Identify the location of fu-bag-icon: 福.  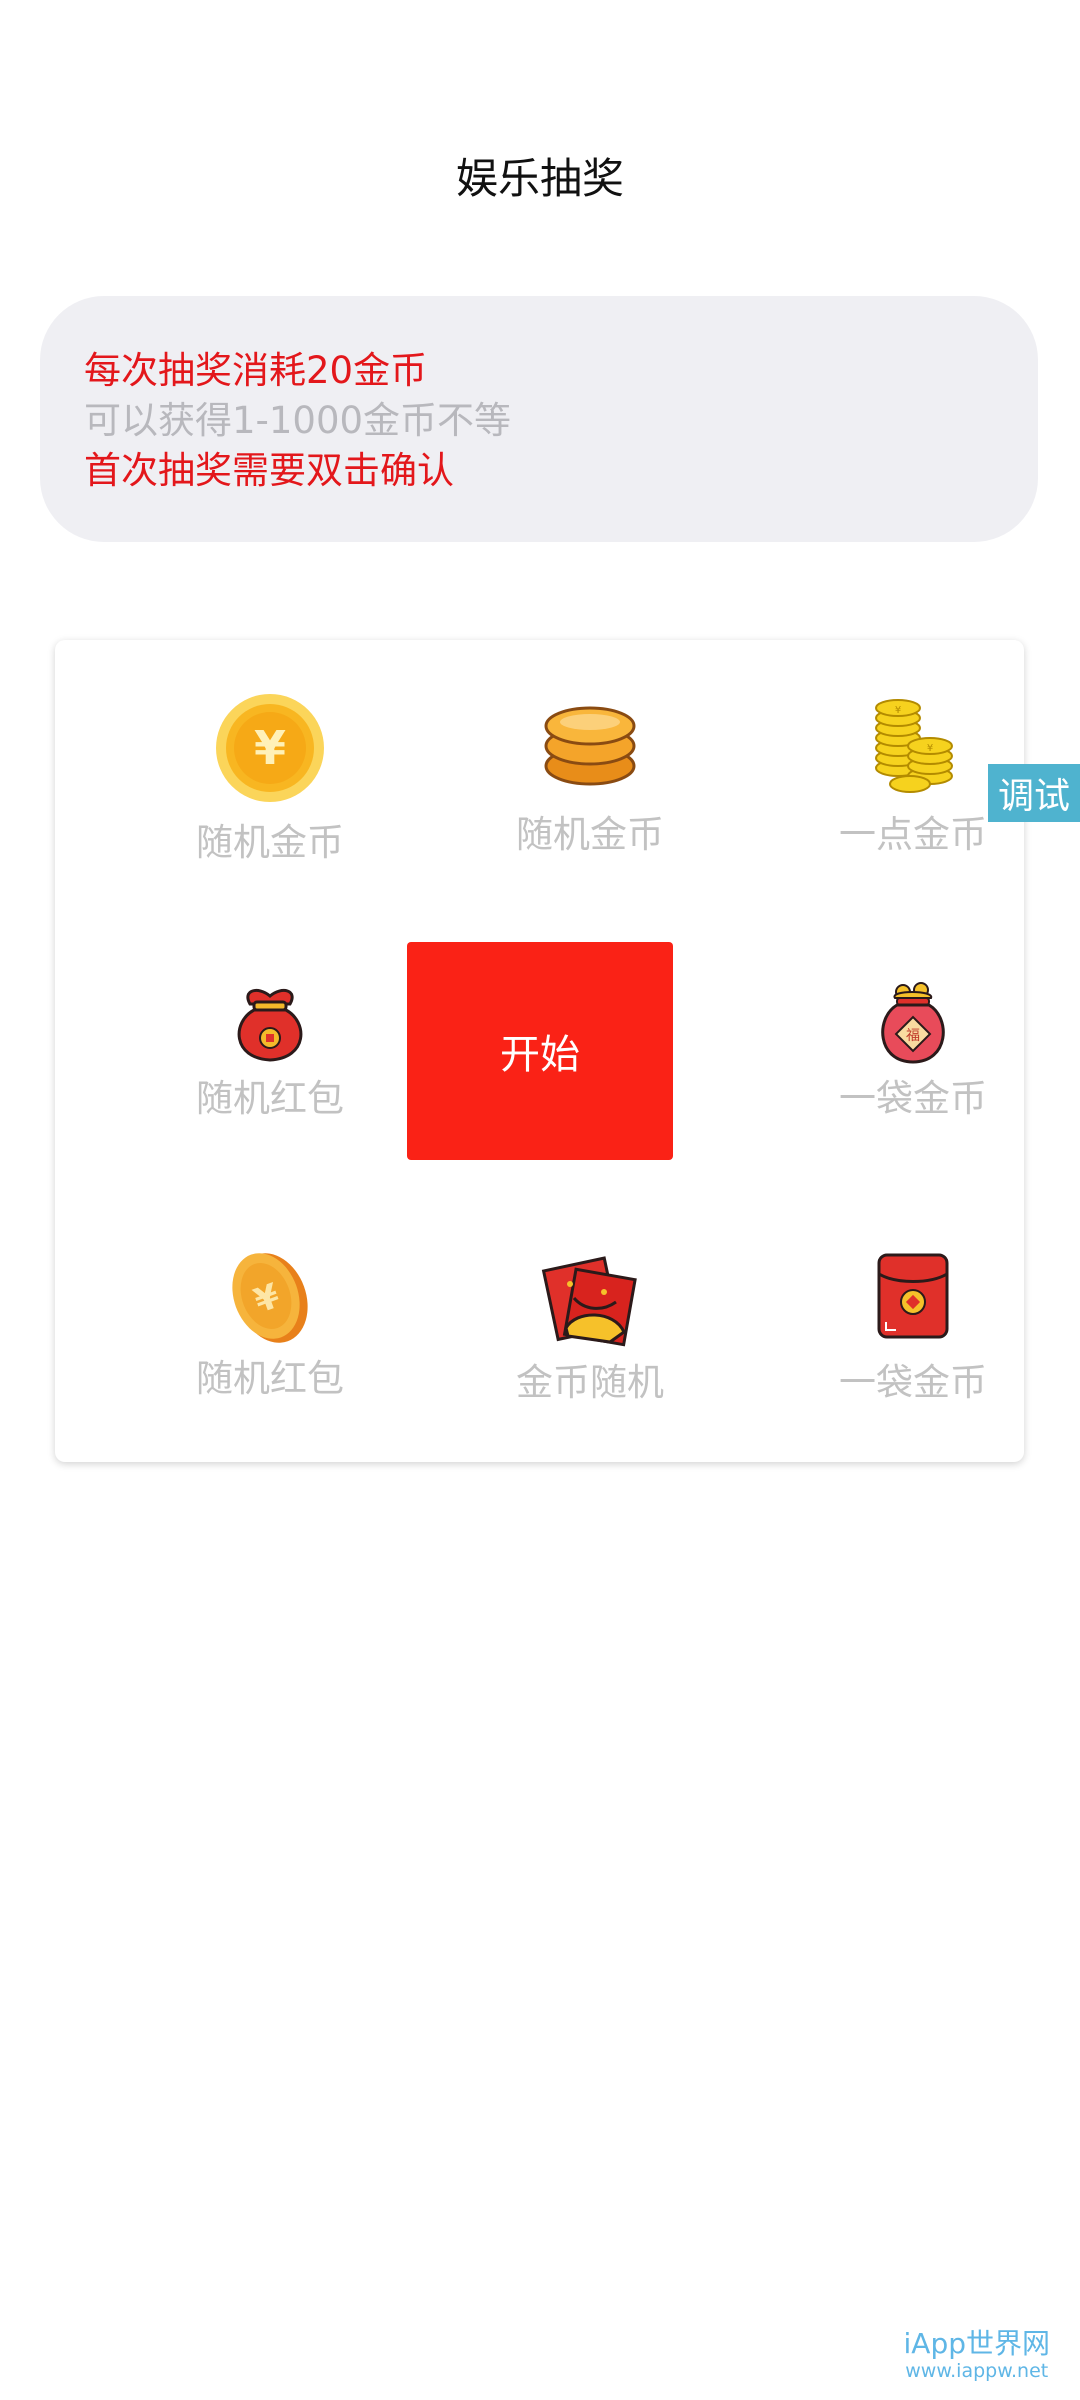
(913, 1023).